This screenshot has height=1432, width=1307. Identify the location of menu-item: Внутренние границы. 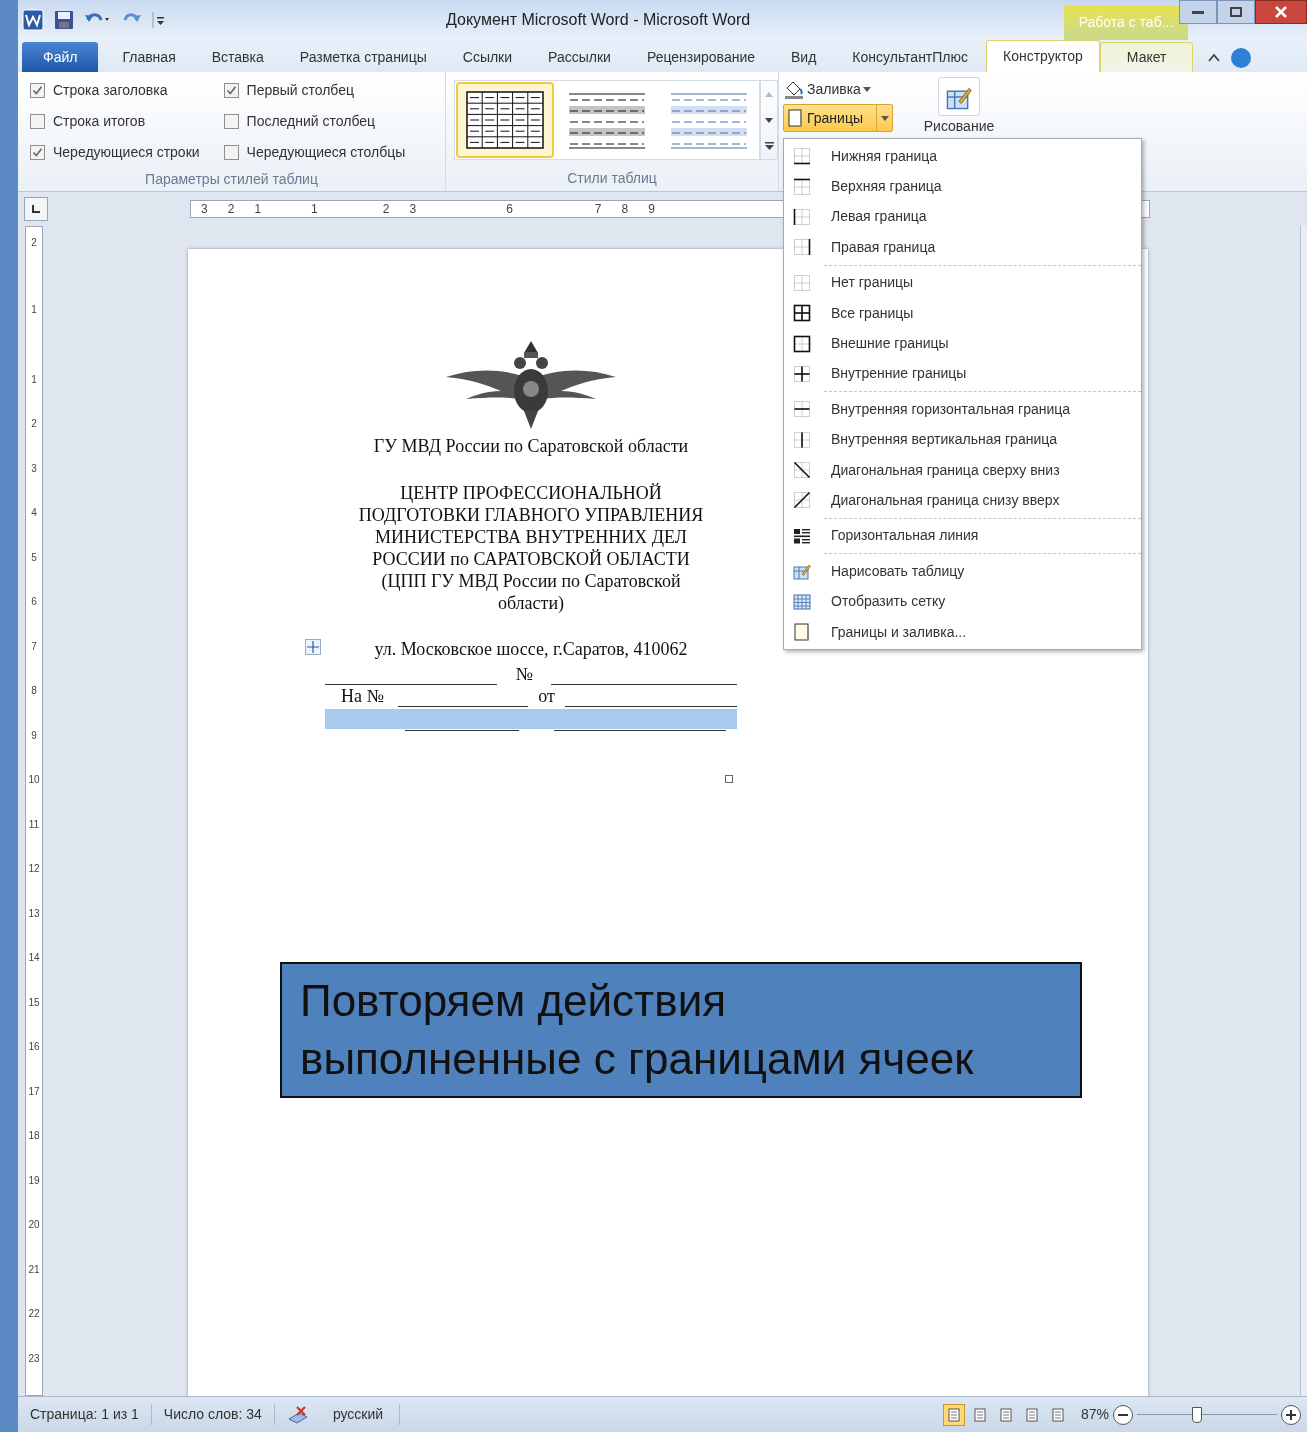
(962, 374).